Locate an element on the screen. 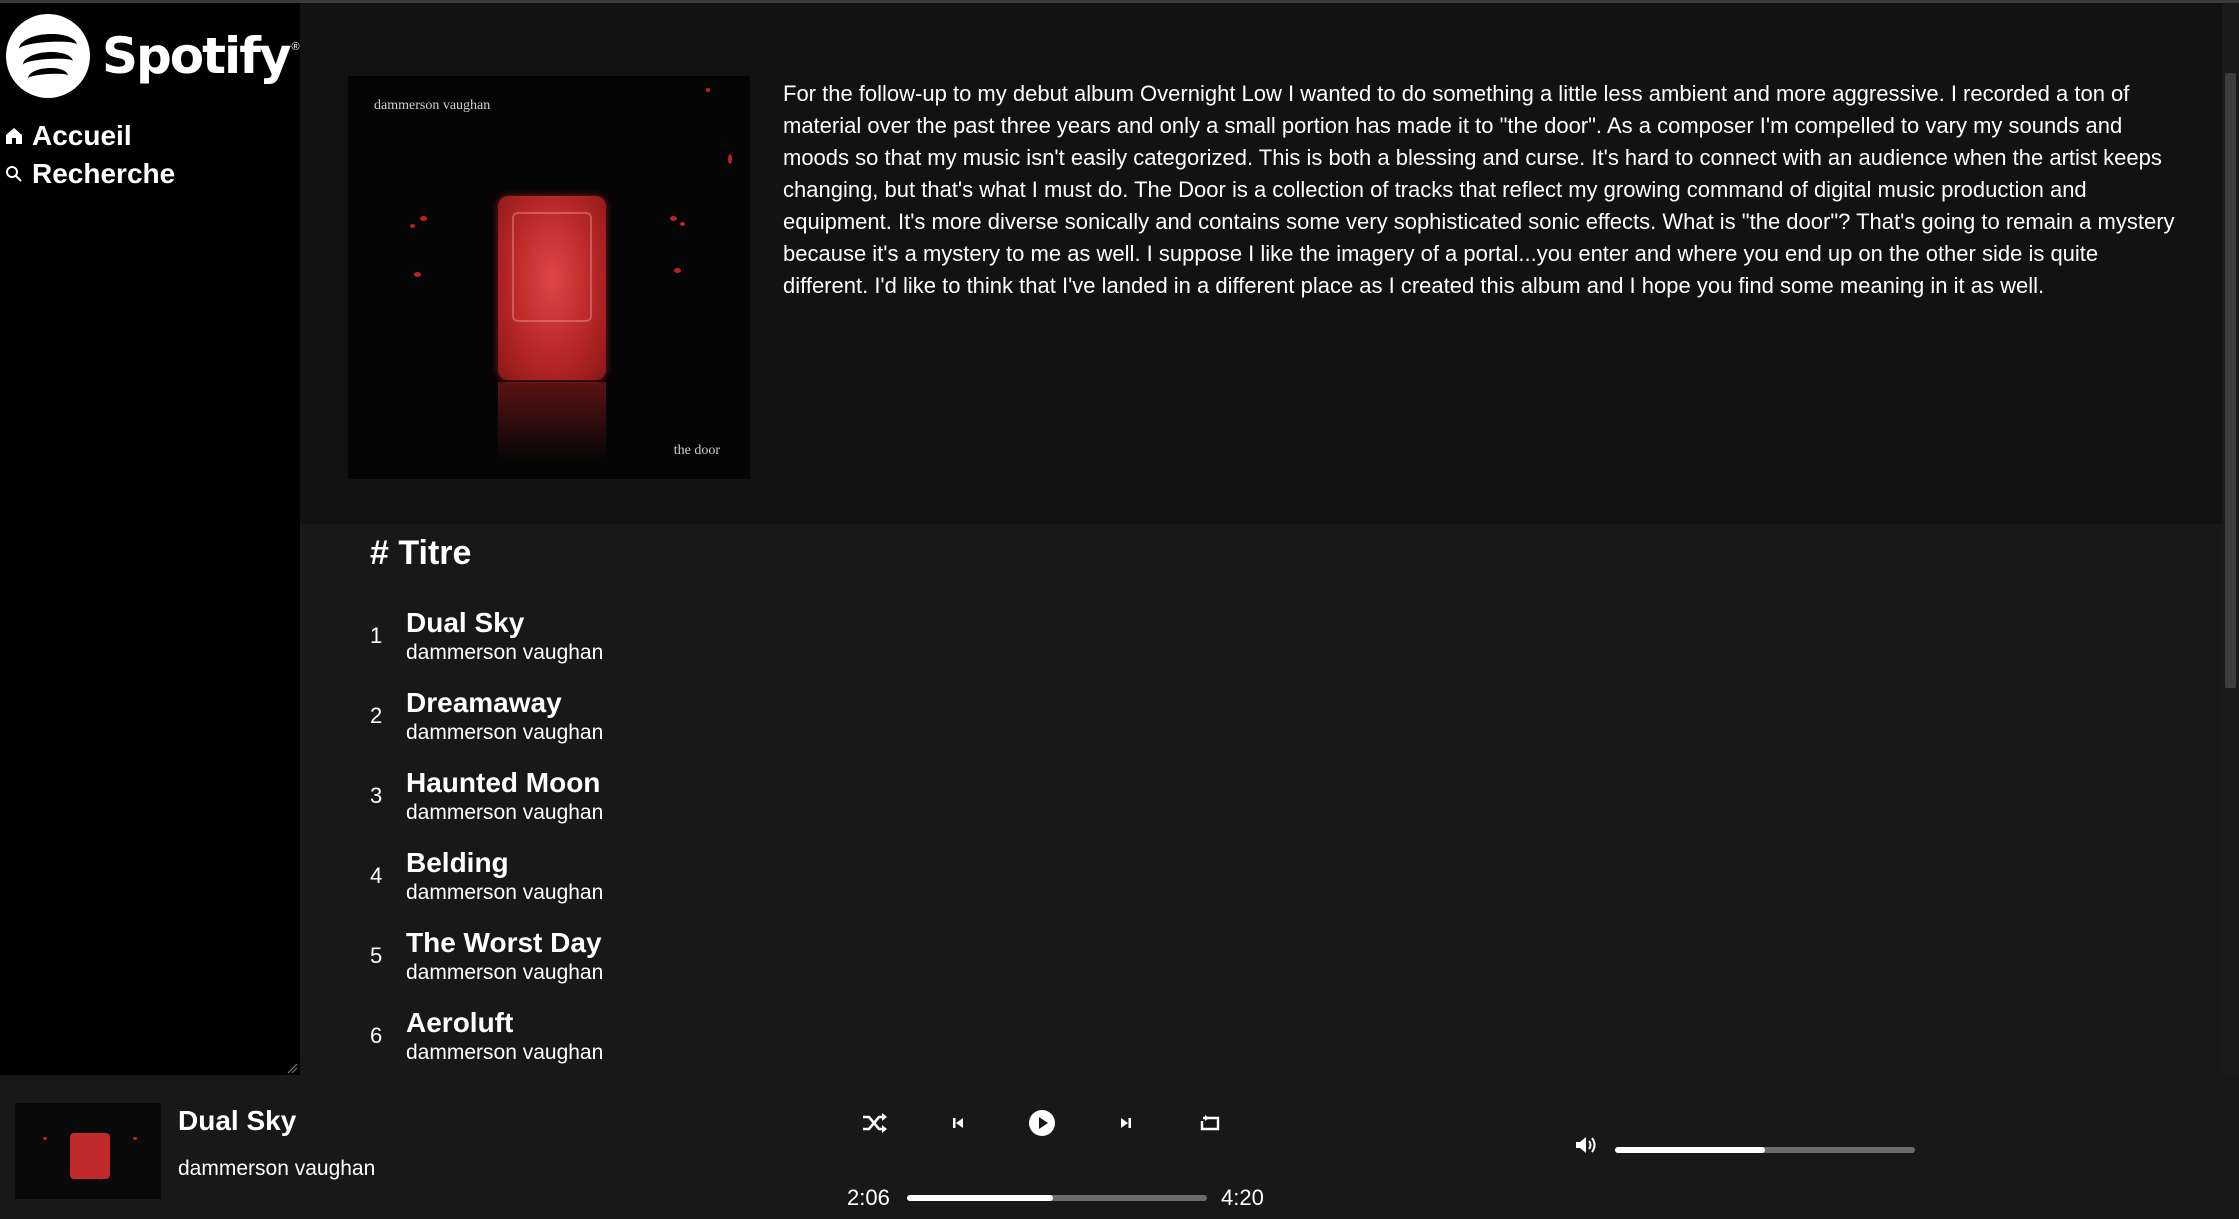 This screenshot has height=1219, width=2239. sidebar-item-label: Accueil is located at coordinates (82, 135).